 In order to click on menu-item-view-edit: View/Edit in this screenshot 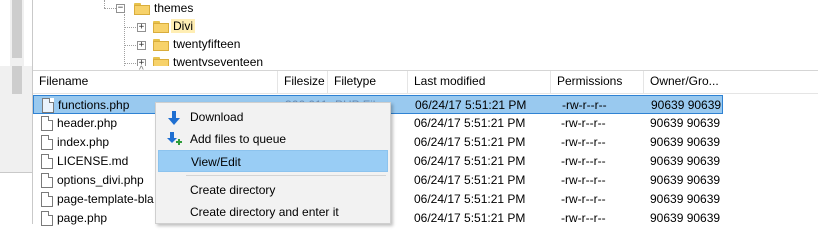, I will do `click(273, 161)`.